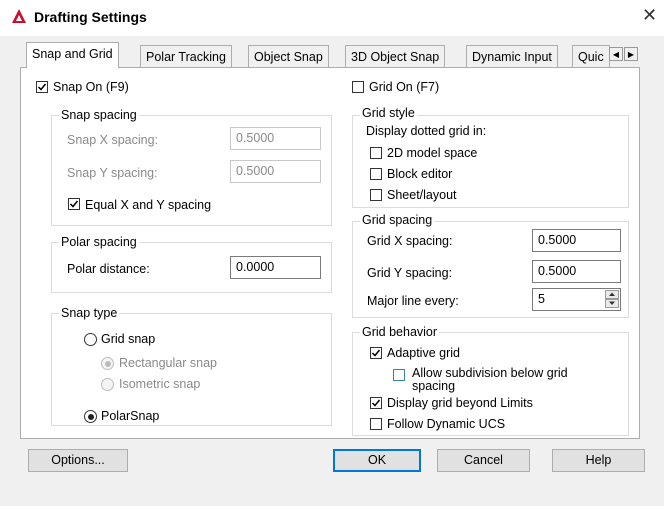 The image size is (664, 506). What do you see at coordinates (42, 87) in the screenshot?
I see `snap-on-checkbox` at bounding box center [42, 87].